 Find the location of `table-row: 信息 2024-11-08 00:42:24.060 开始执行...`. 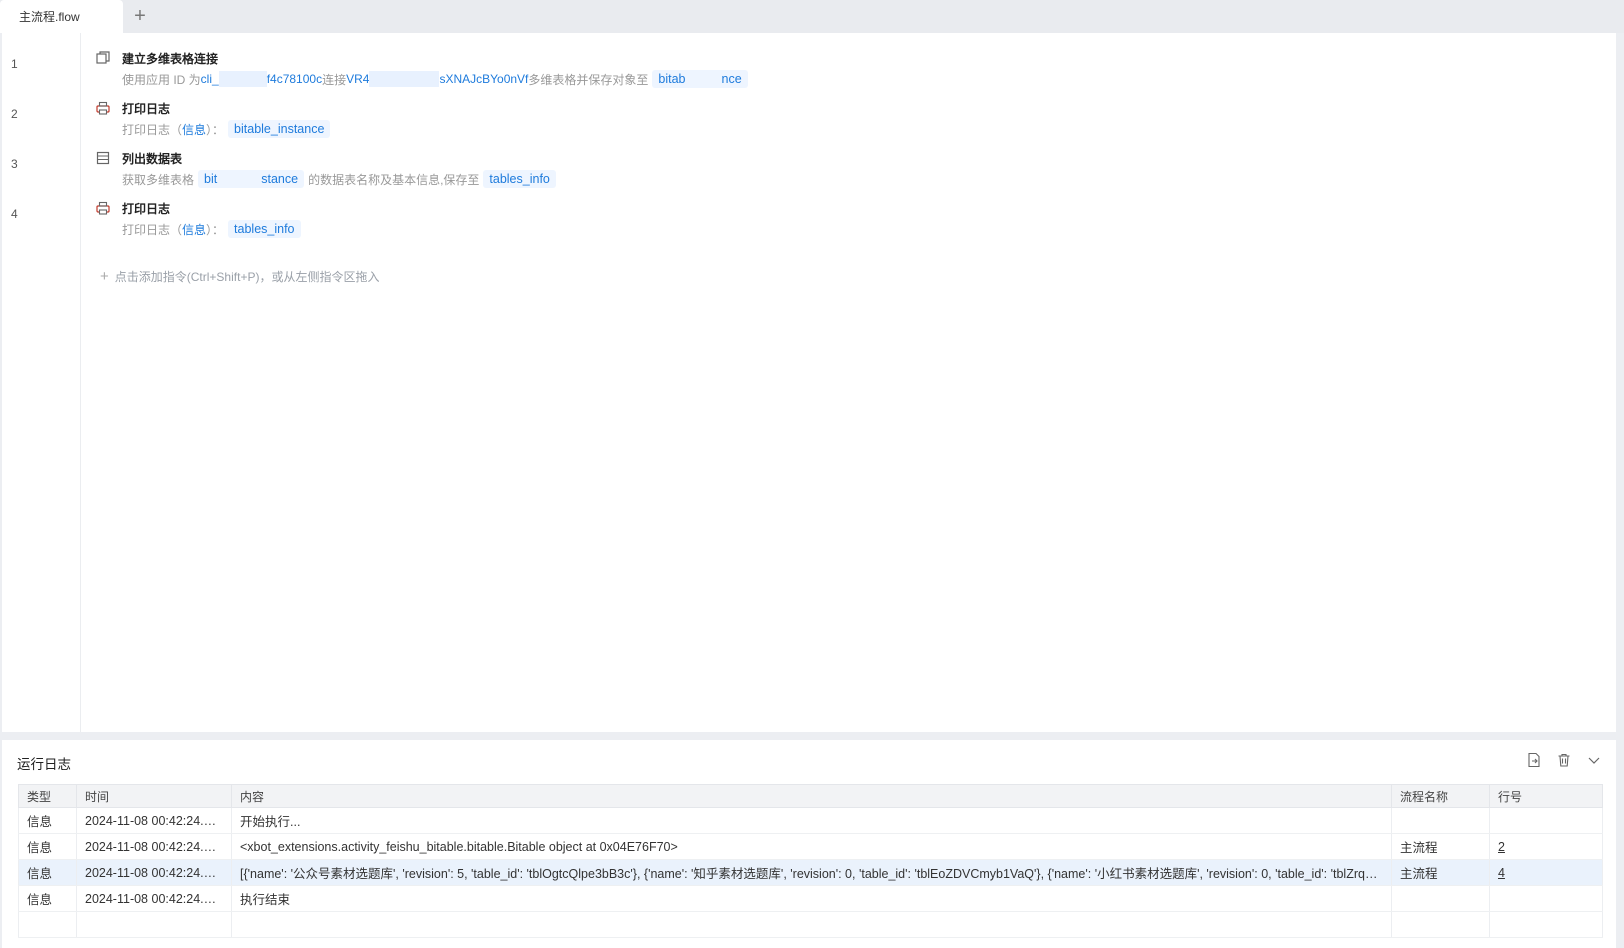

table-row: 信息 2024-11-08 00:42:24.060 开始执行... is located at coordinates (810, 820).